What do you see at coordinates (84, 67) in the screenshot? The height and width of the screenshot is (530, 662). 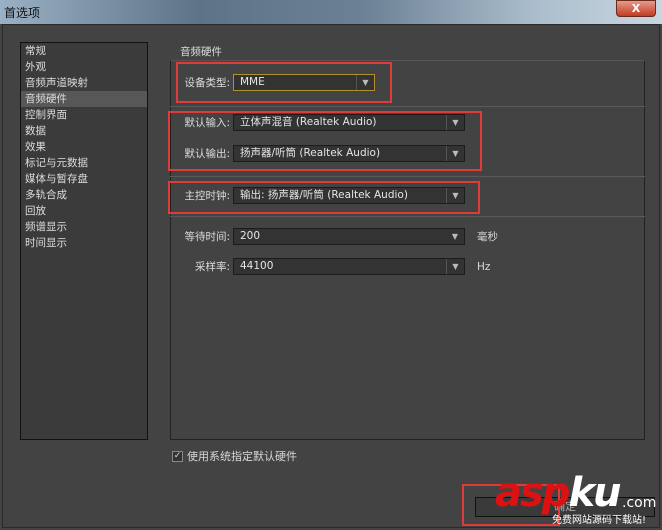 I see `sidebar-item: 外观` at bounding box center [84, 67].